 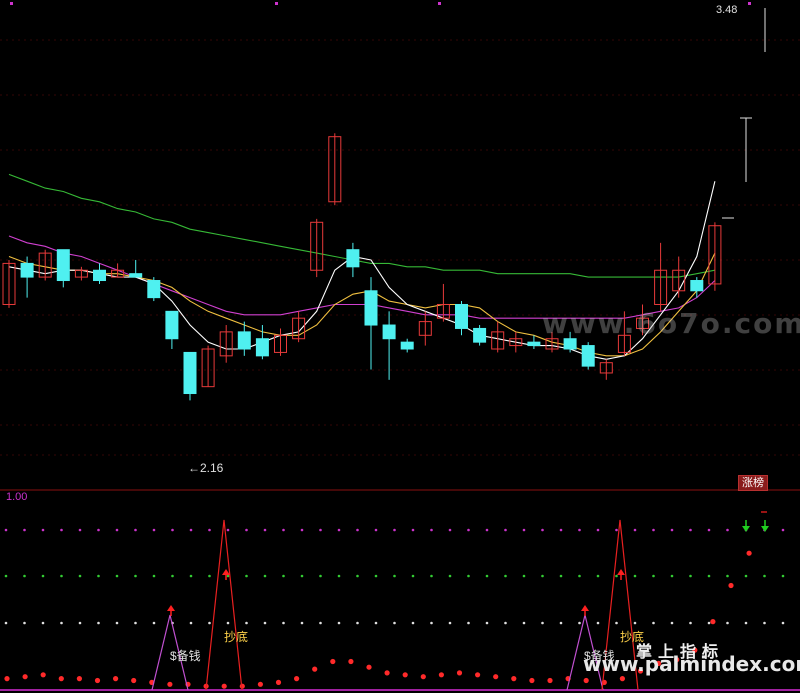 What do you see at coordinates (671, 323) in the screenshot?
I see `watermark-top: www.6o7o.com` at bounding box center [671, 323].